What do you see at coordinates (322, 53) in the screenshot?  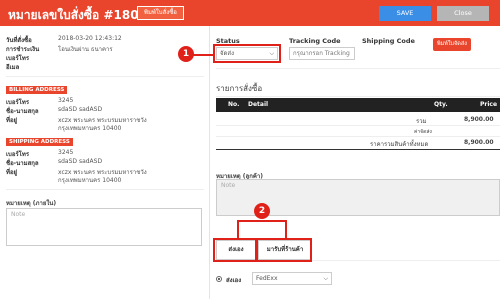 I see `tracking-code-input` at bounding box center [322, 53].